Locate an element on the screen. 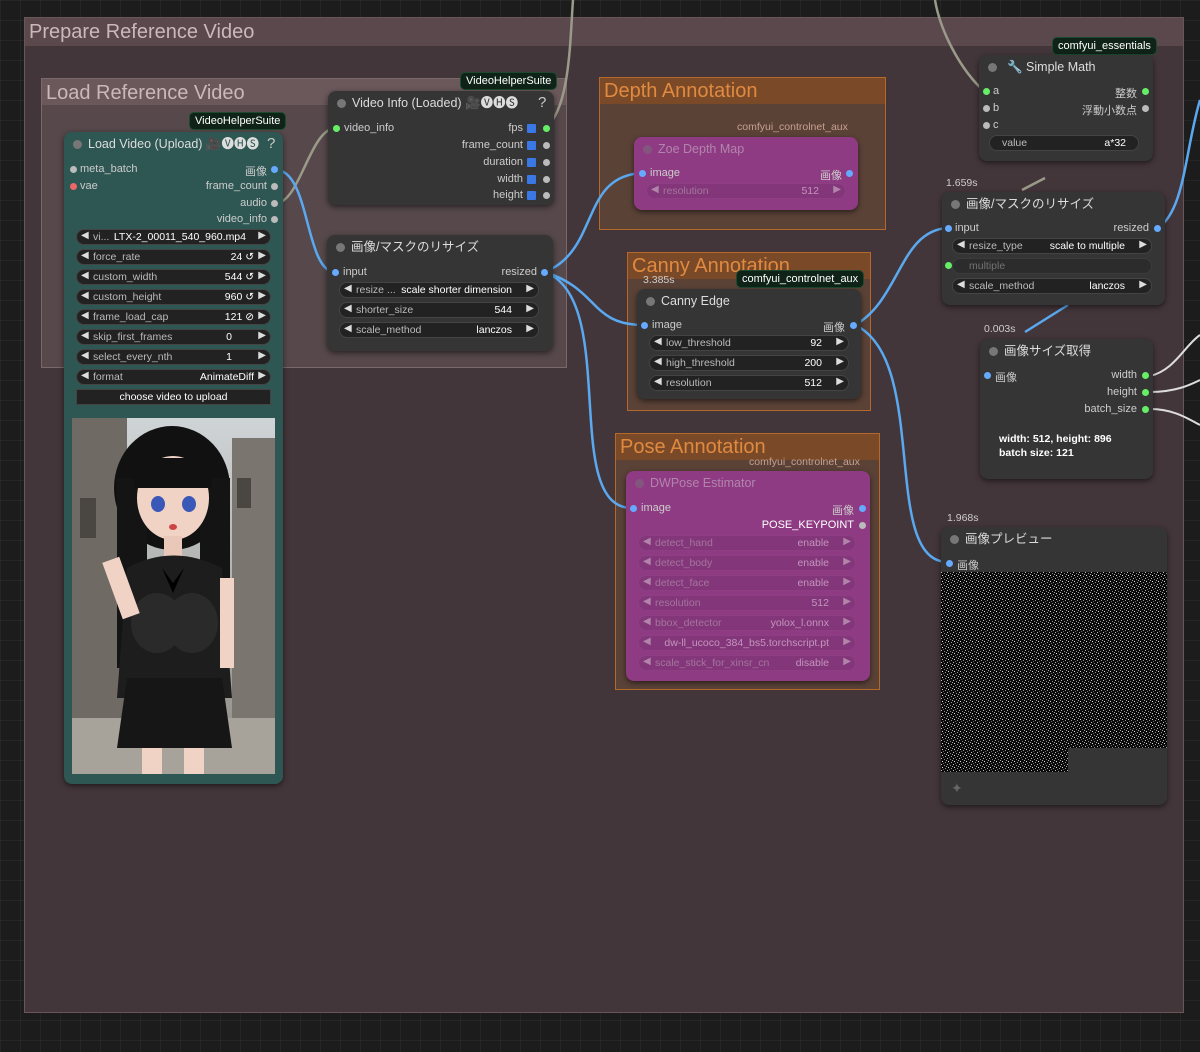  node-title: Load Video (Upload) 🎥🅥🅗🅢 is located at coordinates (173, 144).